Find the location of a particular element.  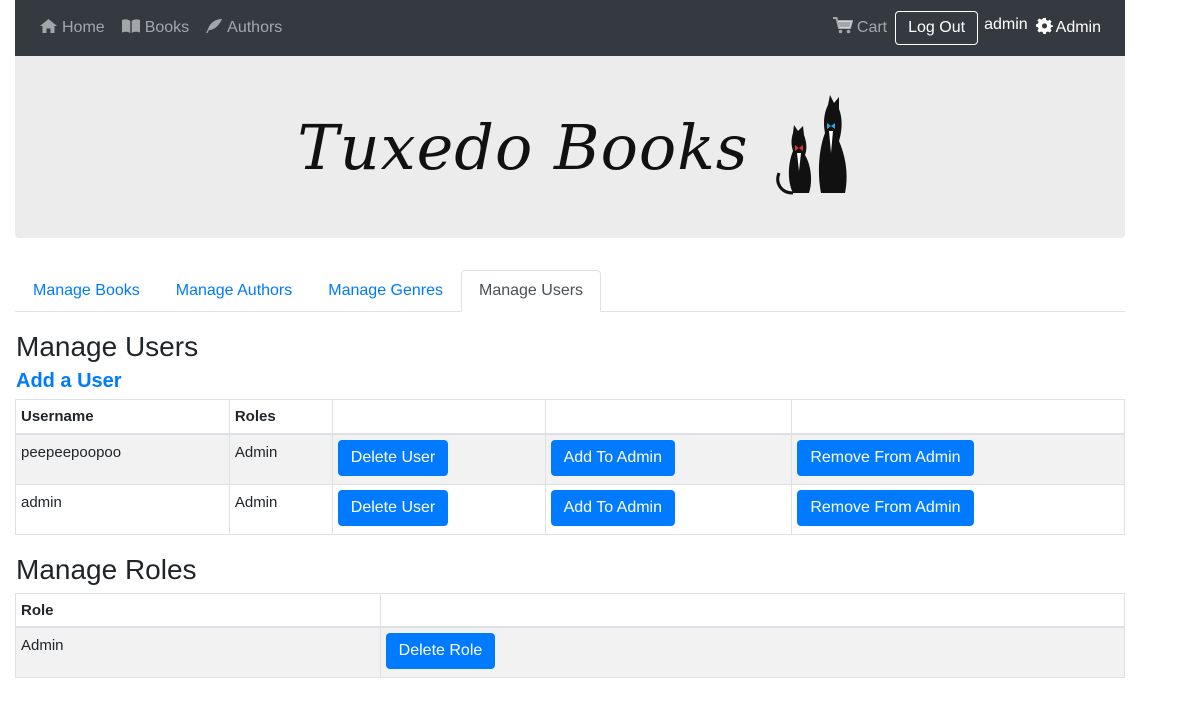

logo: Tuxedo Books is located at coordinates (574, 147).